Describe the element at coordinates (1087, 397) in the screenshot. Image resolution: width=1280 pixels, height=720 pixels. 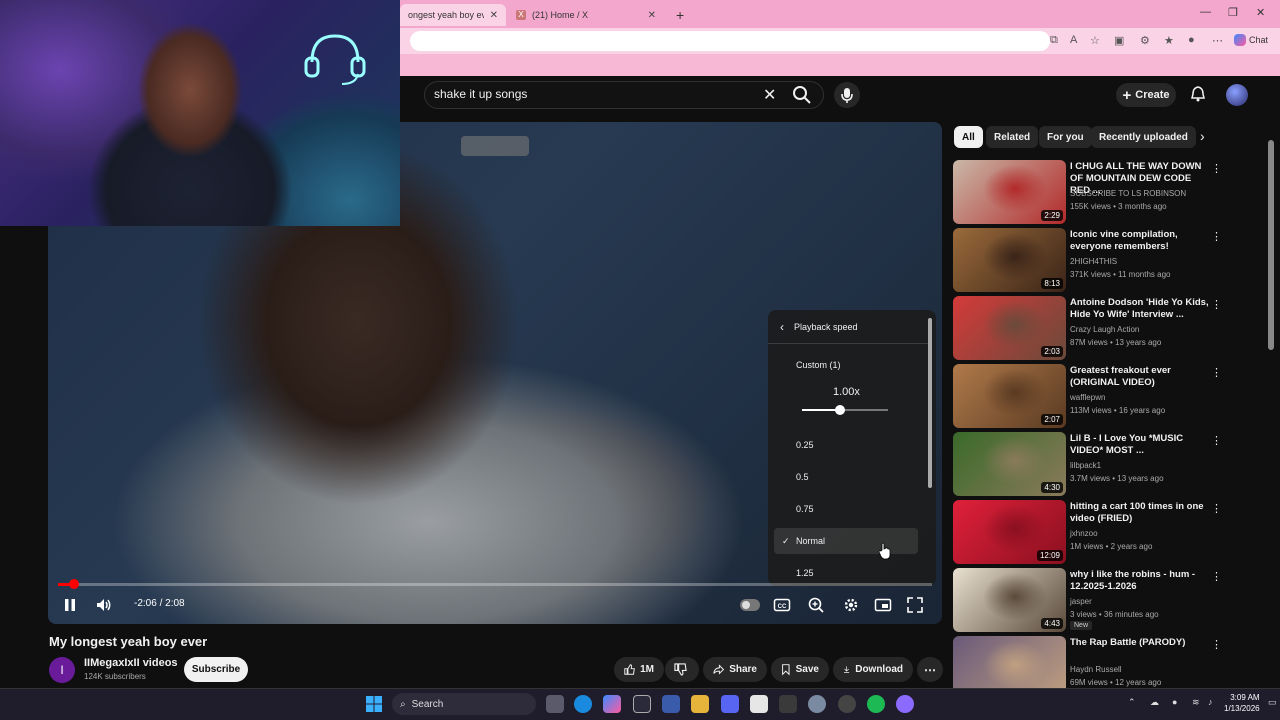
I see `recommendation-channel: wafflepwn` at that location.